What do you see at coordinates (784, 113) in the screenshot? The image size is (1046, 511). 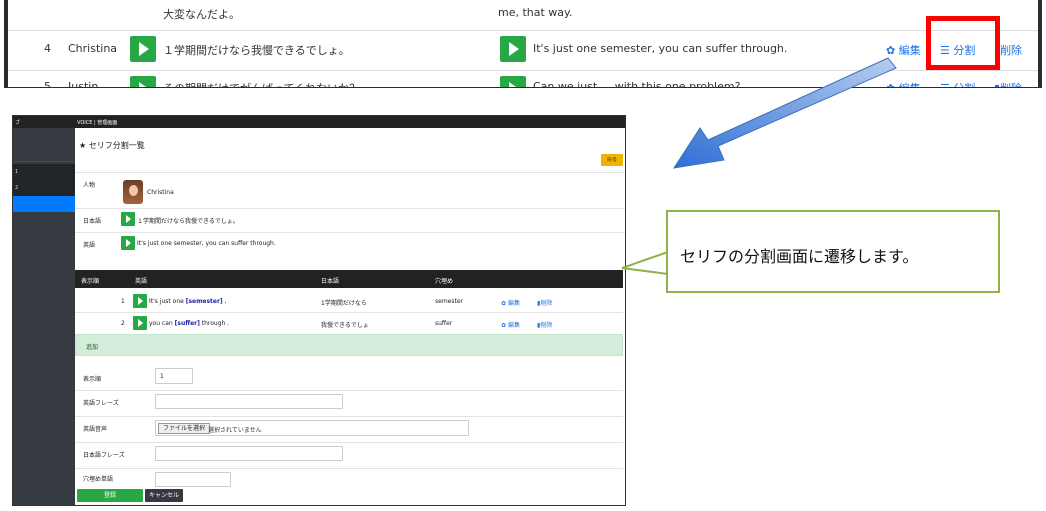 I see `arrow-icon` at bounding box center [784, 113].